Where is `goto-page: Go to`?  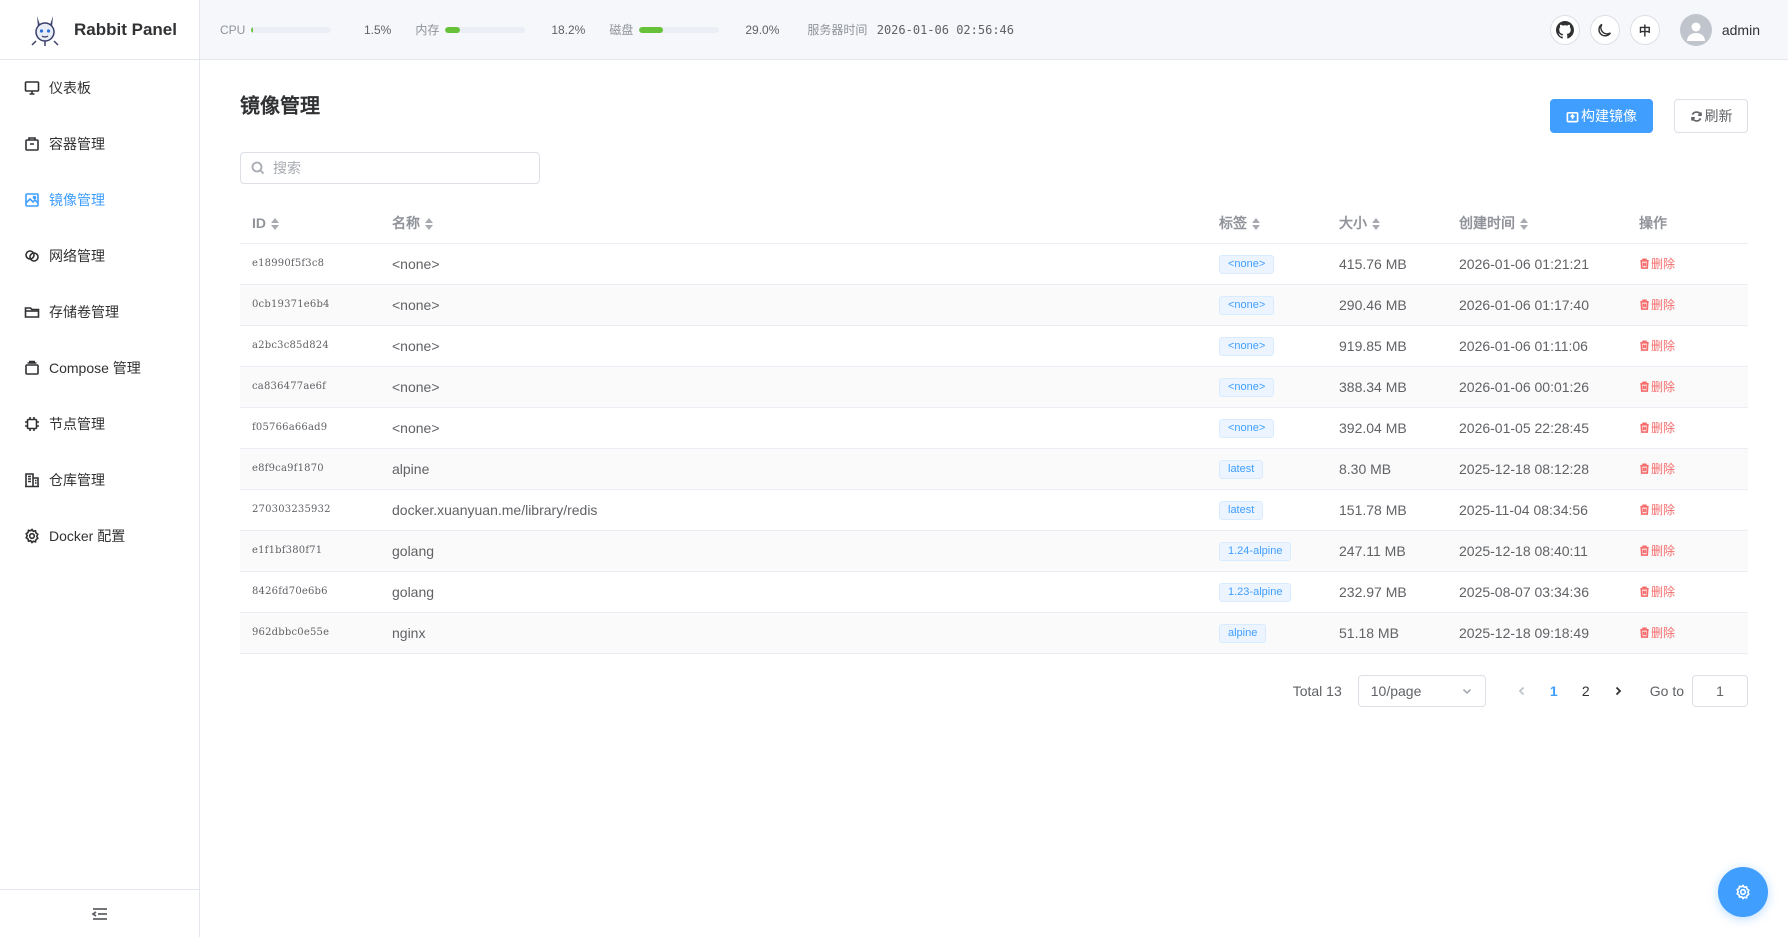 goto-page: Go to is located at coordinates (1699, 691).